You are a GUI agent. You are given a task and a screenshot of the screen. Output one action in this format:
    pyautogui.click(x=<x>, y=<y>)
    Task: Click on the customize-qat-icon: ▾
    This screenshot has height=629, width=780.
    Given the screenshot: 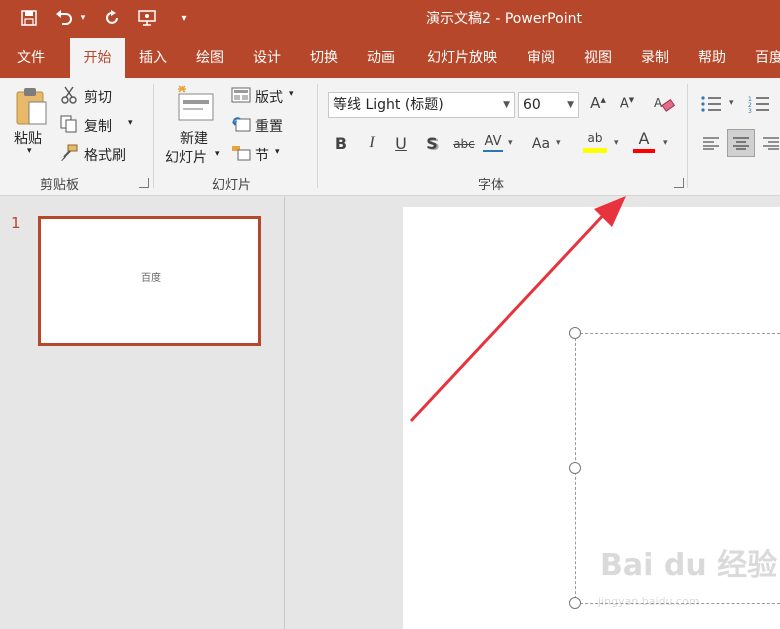 What is the action you would take?
    pyautogui.click(x=184, y=18)
    